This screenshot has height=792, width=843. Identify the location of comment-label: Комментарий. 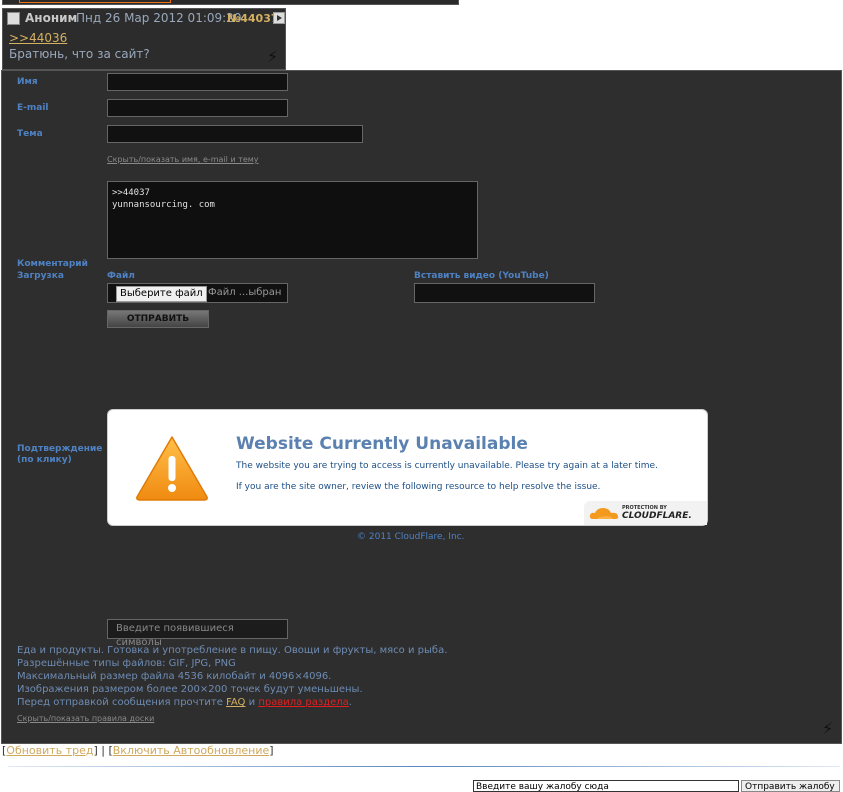
(52, 264).